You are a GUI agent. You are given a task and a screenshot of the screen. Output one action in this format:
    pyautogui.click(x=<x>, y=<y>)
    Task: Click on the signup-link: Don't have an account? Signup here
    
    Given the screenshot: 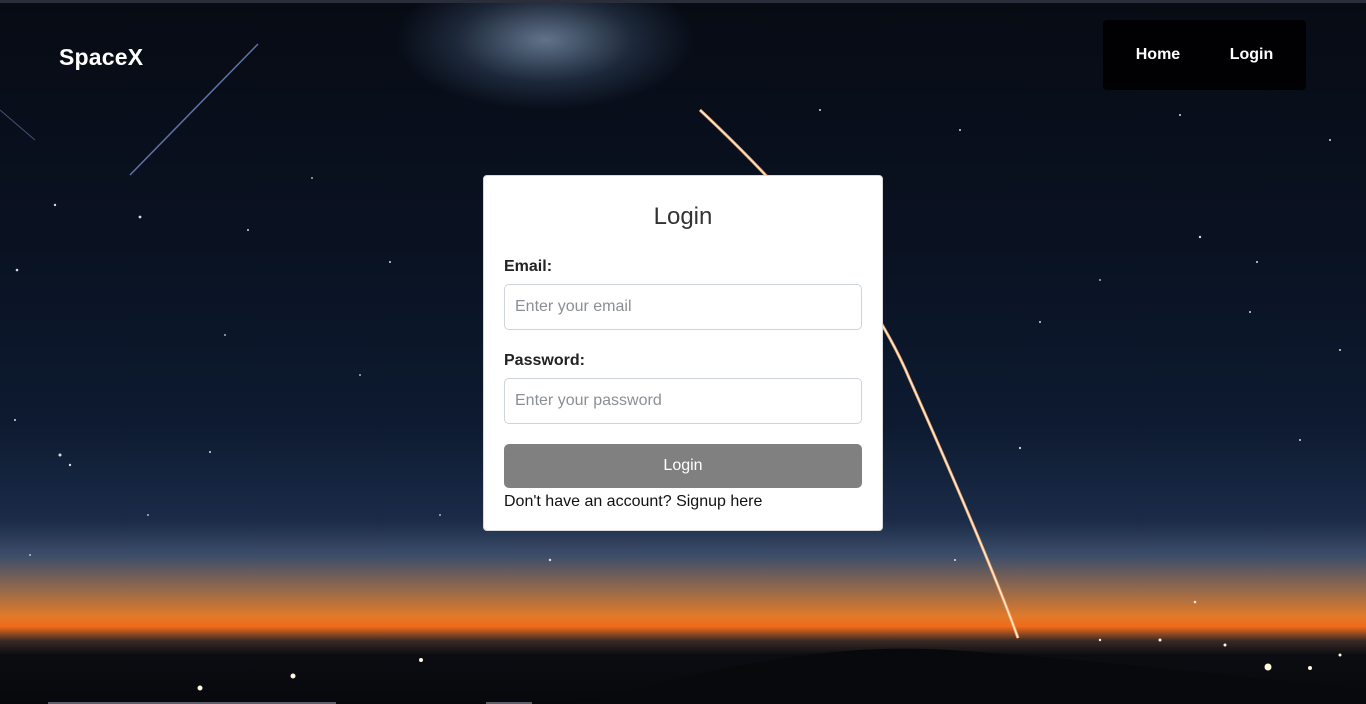 What is the action you would take?
    pyautogui.click(x=683, y=502)
    